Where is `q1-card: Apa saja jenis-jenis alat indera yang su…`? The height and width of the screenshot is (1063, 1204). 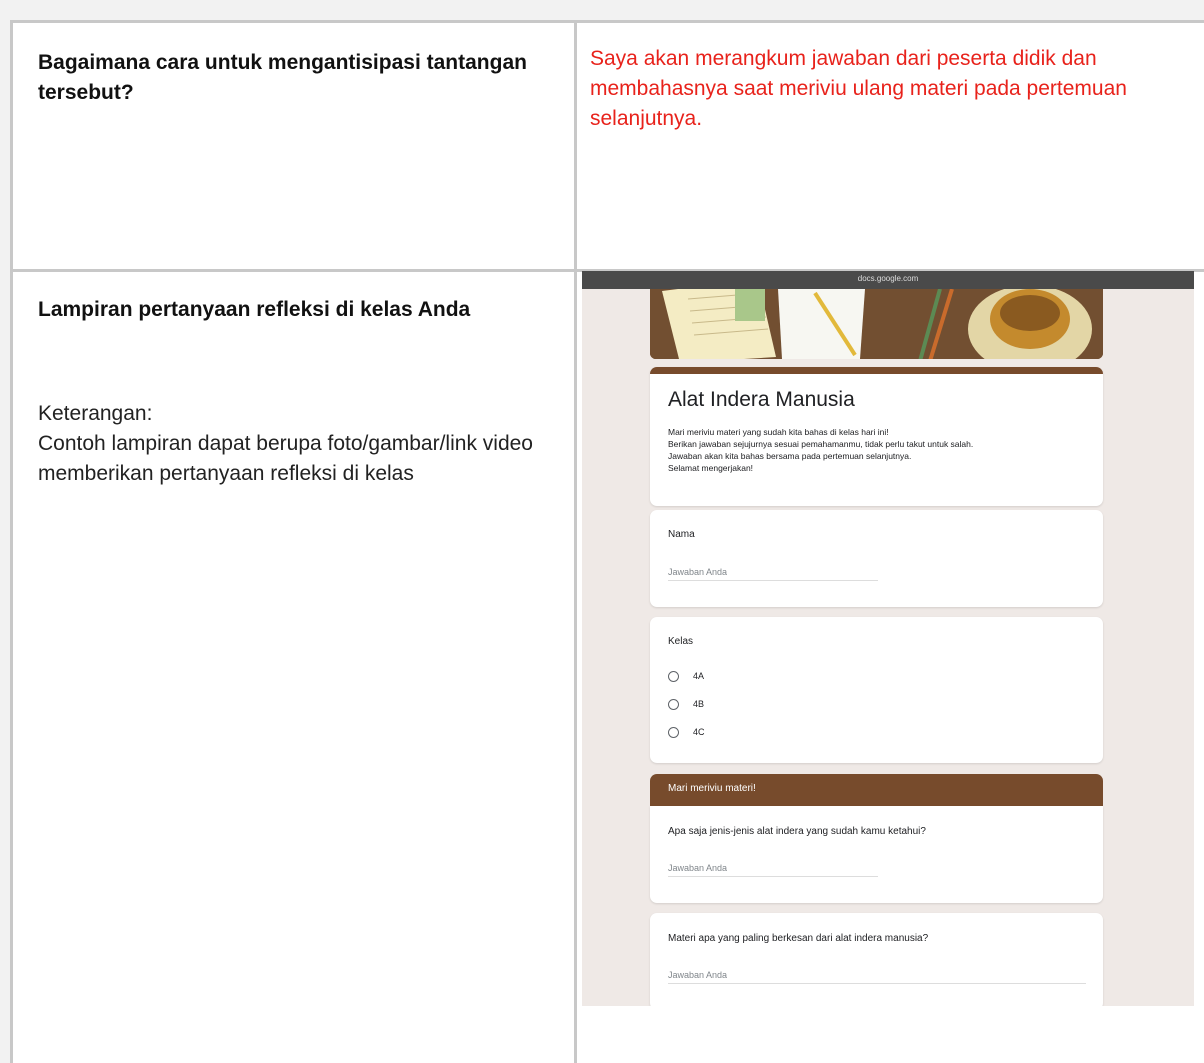 q1-card: Apa saja jenis-jenis alat indera yang su… is located at coordinates (876, 854).